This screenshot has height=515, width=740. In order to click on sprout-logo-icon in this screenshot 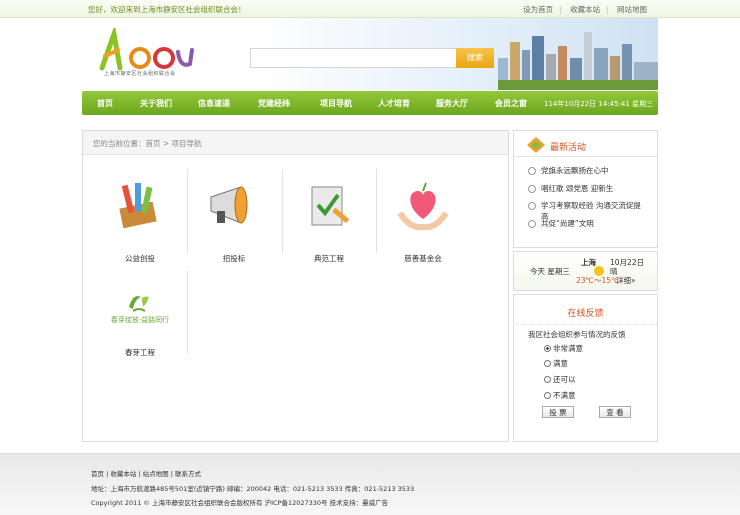, I will do `click(139, 304)`.